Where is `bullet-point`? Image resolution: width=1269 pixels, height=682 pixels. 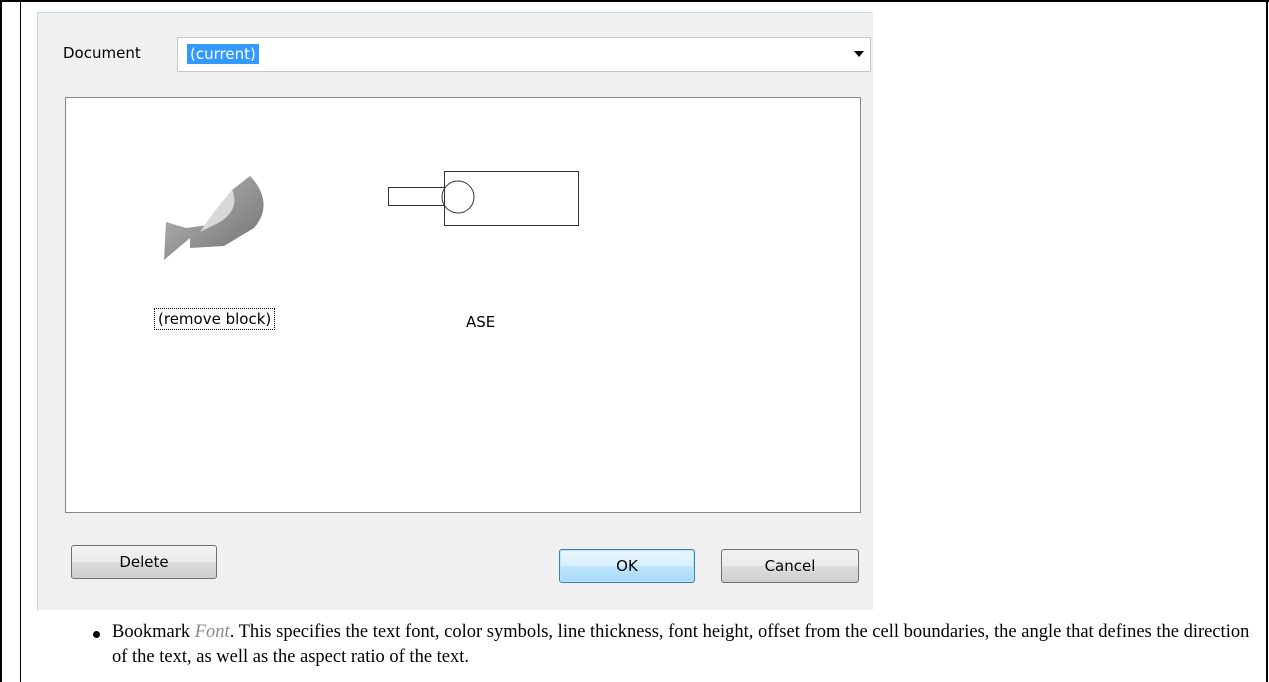
bullet-point is located at coordinates (96, 634).